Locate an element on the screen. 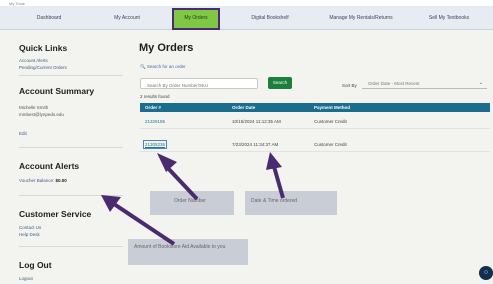 This screenshot has height=284, width=493. chat-icon: ○ is located at coordinates (486, 273).